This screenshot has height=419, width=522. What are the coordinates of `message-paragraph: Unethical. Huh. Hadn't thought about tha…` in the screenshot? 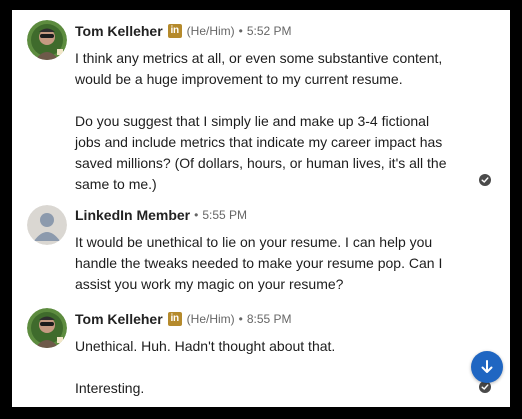 It's located at (205, 346).